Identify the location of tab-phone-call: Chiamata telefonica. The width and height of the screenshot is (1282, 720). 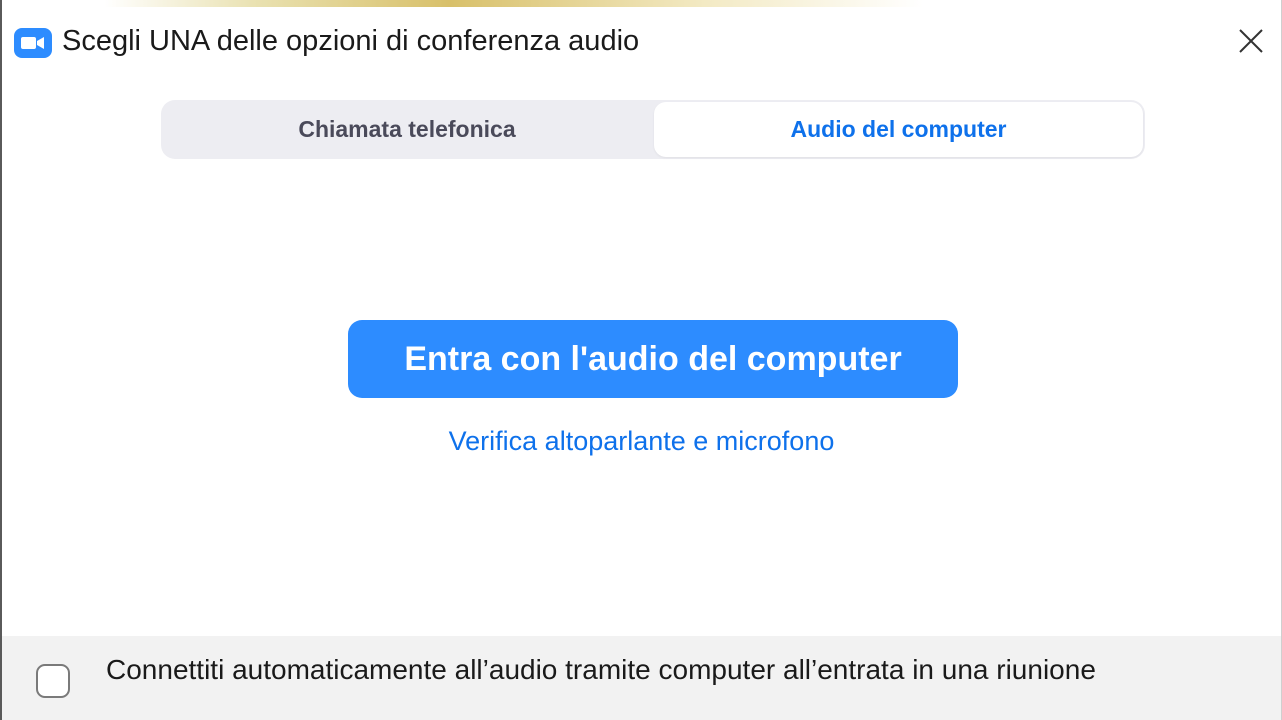
(407, 129).